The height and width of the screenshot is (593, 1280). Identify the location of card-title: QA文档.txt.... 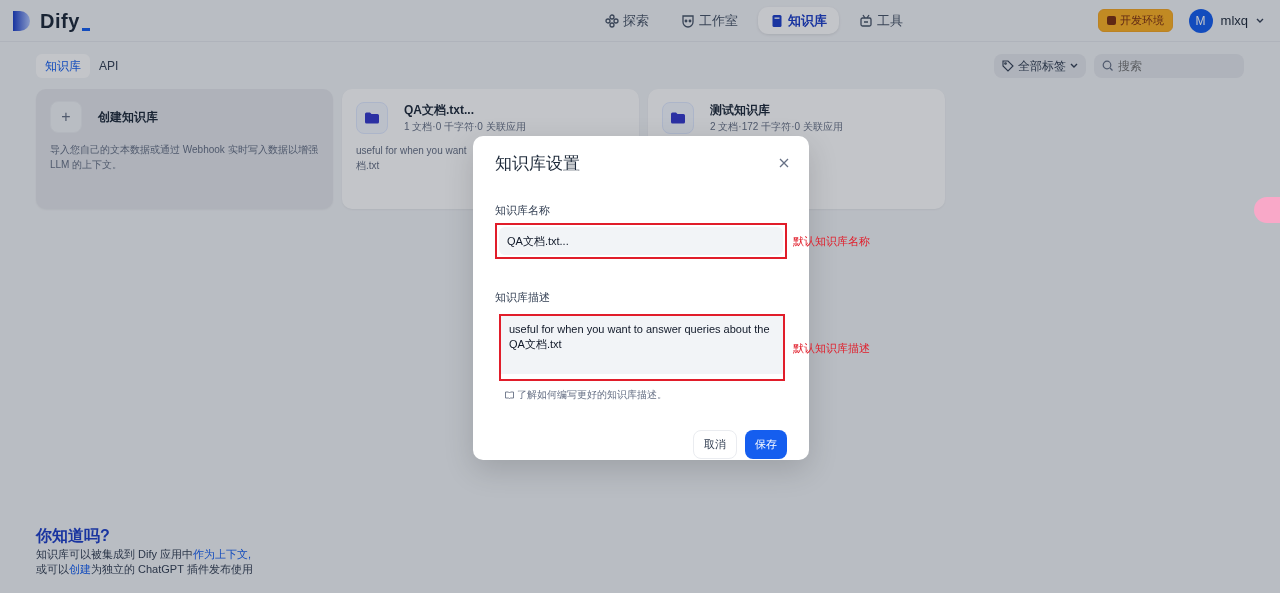
(439, 110).